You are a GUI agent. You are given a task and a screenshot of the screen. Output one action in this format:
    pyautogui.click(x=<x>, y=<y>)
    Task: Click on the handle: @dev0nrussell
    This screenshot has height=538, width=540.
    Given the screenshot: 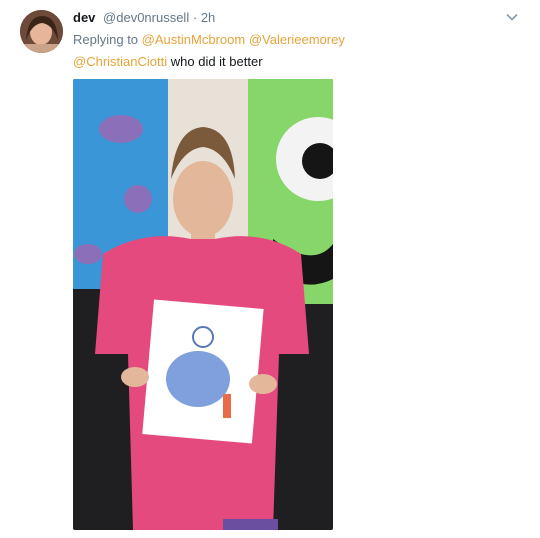 What is the action you would take?
    pyautogui.click(x=146, y=17)
    